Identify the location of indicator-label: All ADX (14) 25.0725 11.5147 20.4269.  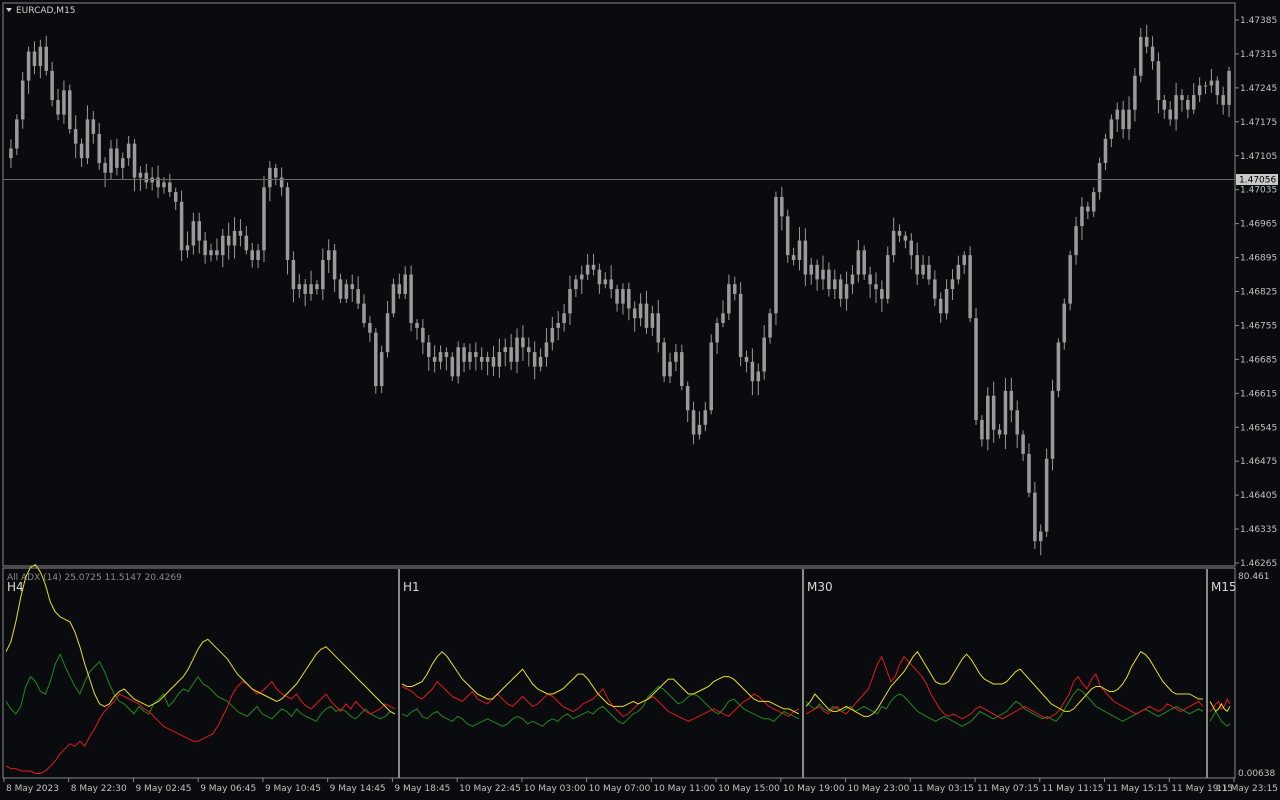
(94, 578).